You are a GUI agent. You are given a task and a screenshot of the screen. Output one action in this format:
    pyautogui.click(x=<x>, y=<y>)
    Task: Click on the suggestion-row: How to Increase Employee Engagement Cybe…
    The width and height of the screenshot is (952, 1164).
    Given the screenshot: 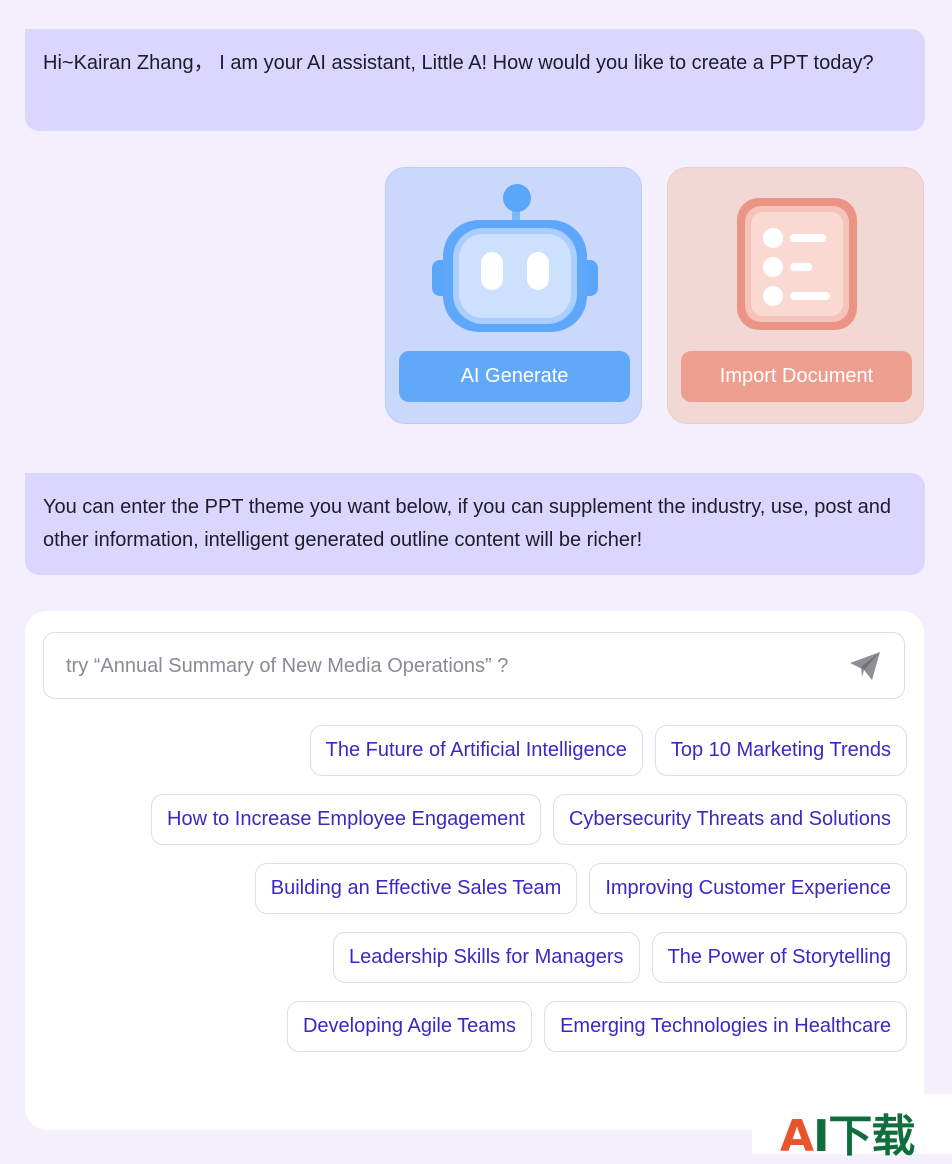 What is the action you would take?
    pyautogui.click(x=475, y=819)
    